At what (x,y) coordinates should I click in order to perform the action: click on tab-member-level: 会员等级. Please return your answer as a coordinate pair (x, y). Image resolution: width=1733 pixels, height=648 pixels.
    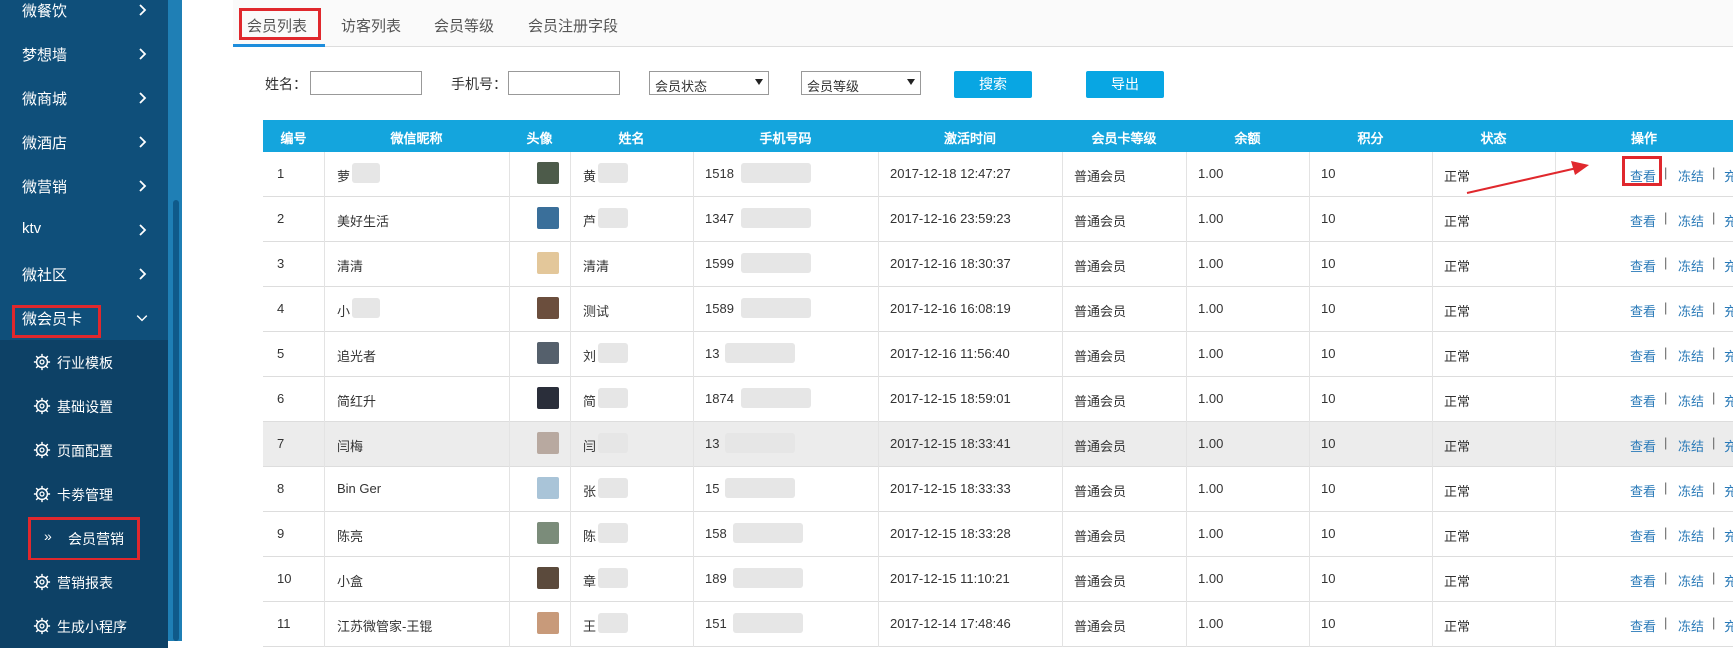
    Looking at the image, I should click on (464, 25).